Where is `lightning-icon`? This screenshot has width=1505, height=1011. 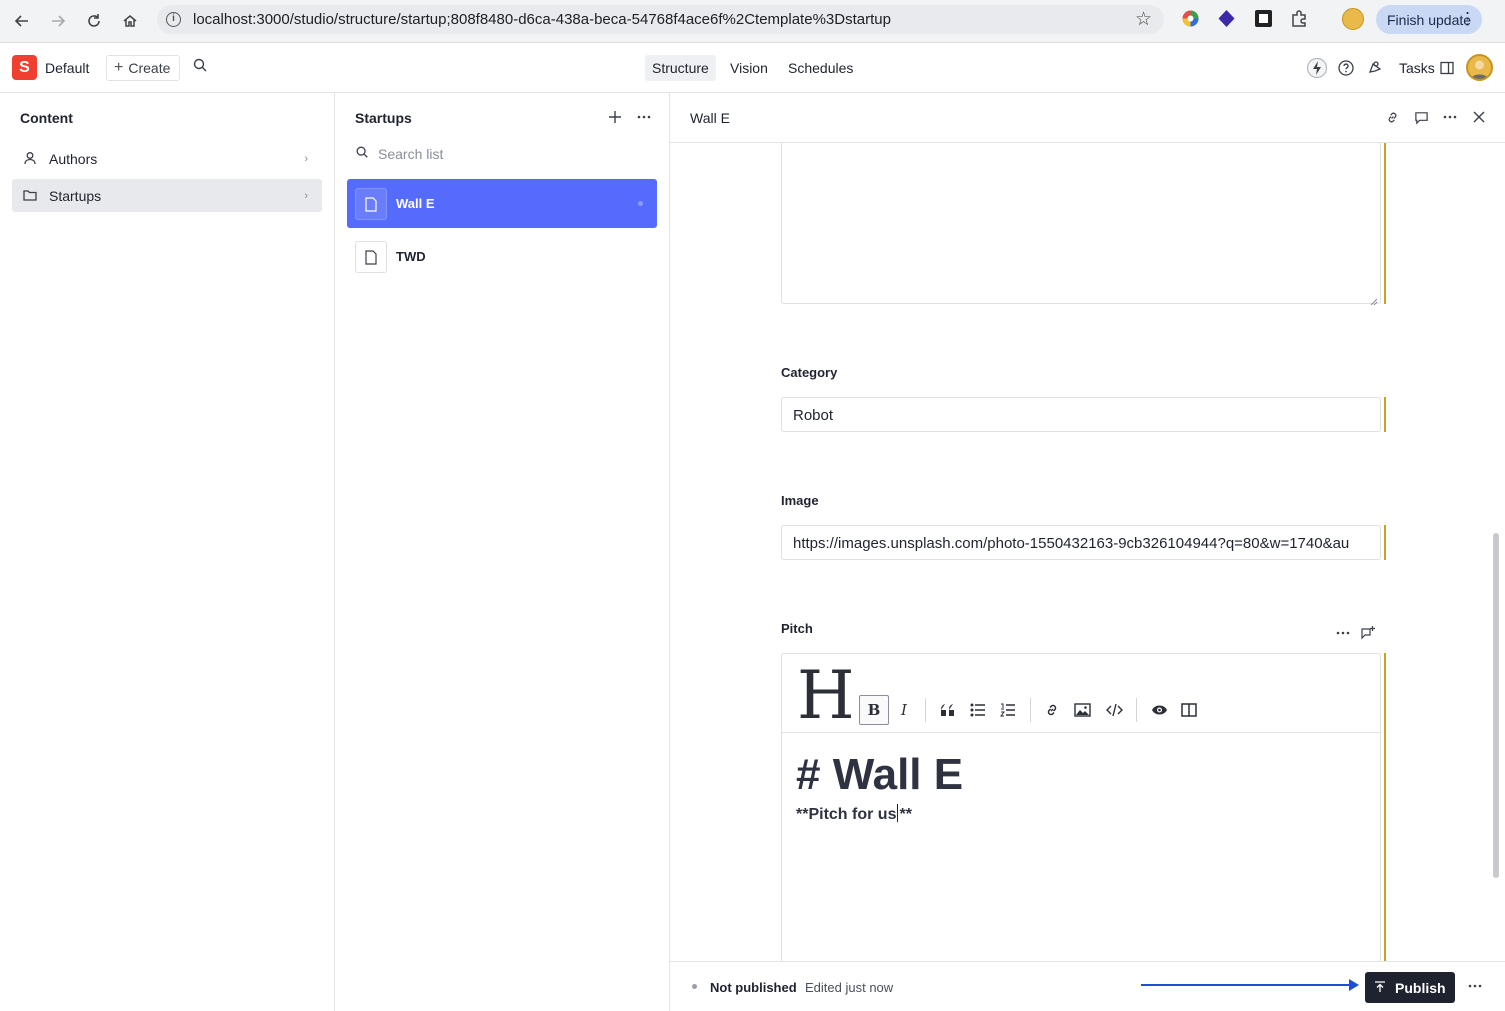 lightning-icon is located at coordinates (1317, 68).